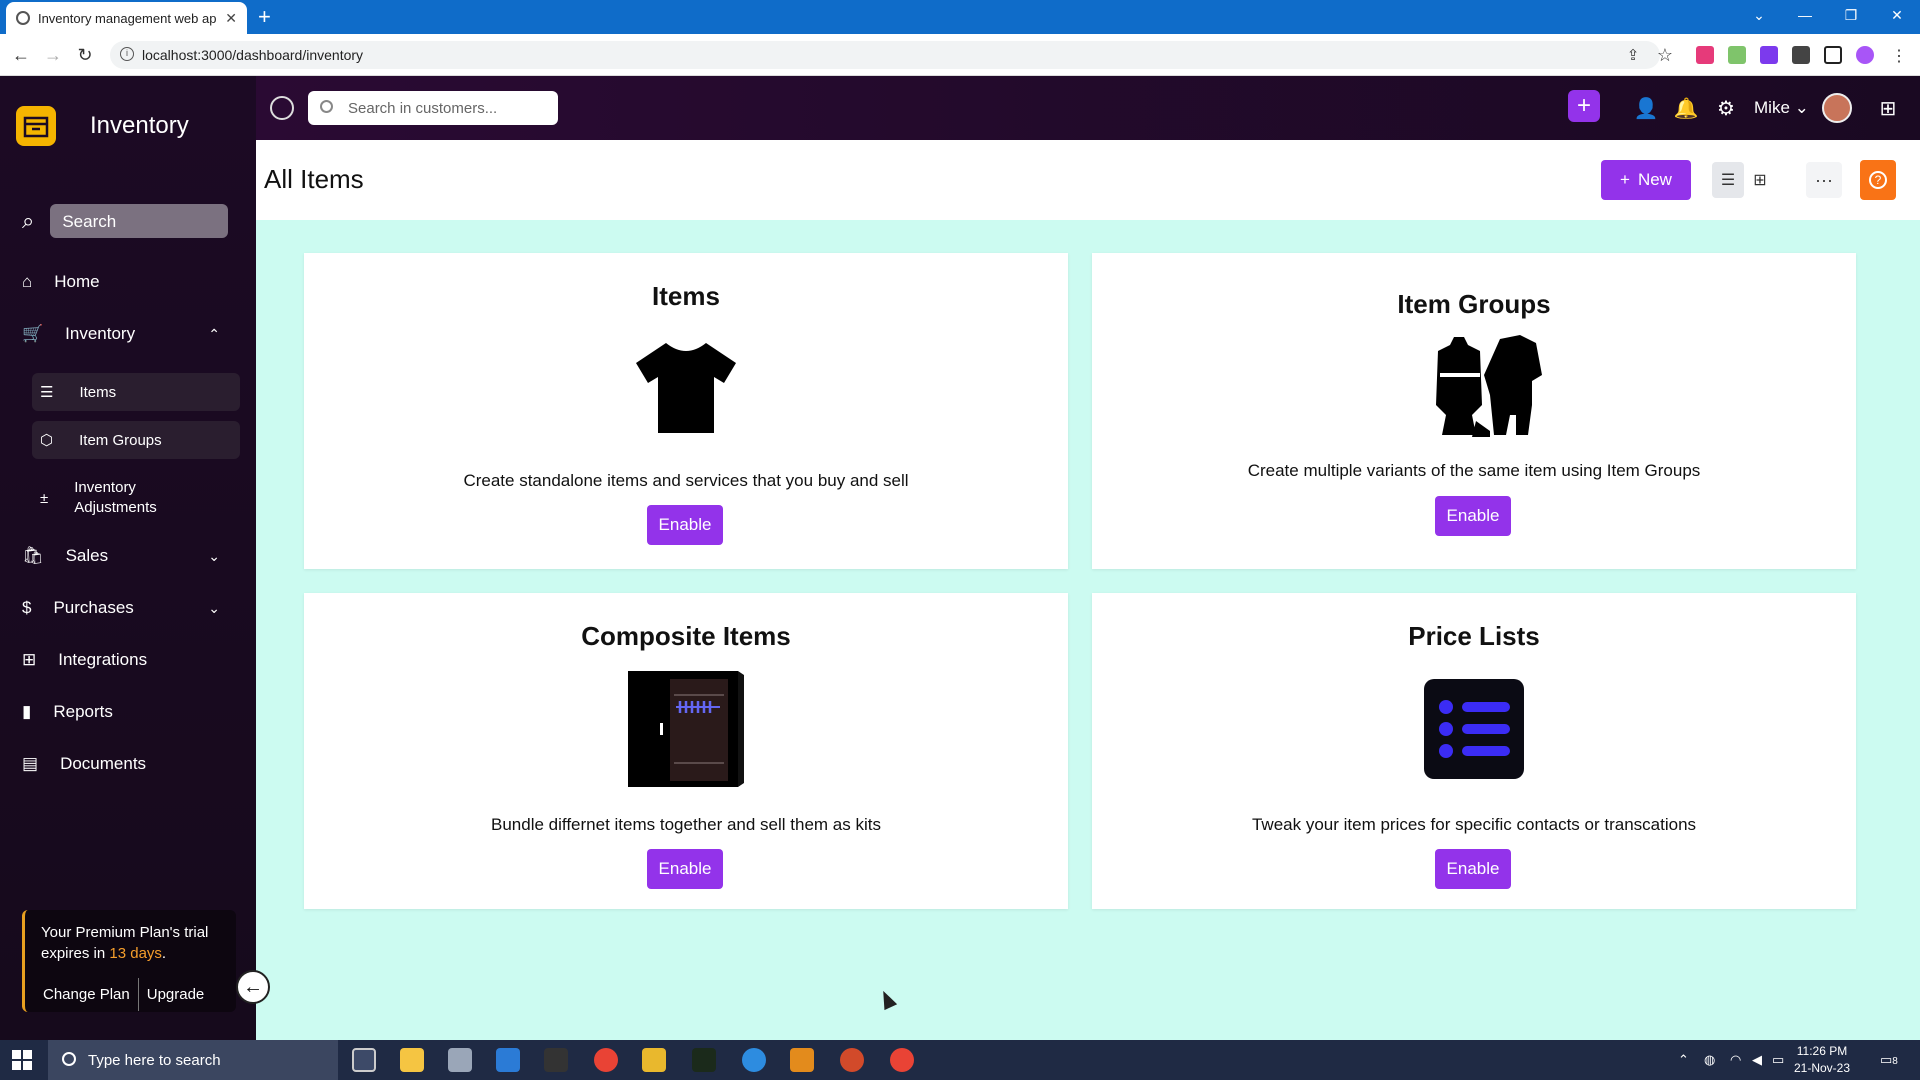 Image resolution: width=1920 pixels, height=1080 pixels. What do you see at coordinates (127, 712) in the screenshot?
I see `sidebar-item-reports: ▮ Reports` at bounding box center [127, 712].